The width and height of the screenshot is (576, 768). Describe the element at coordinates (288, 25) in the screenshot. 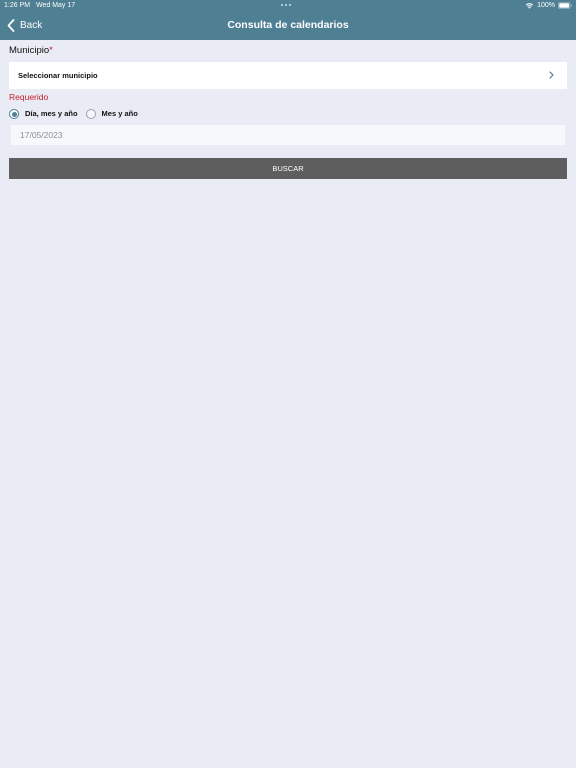

I see `page-title: Consulta de calendarios` at that location.